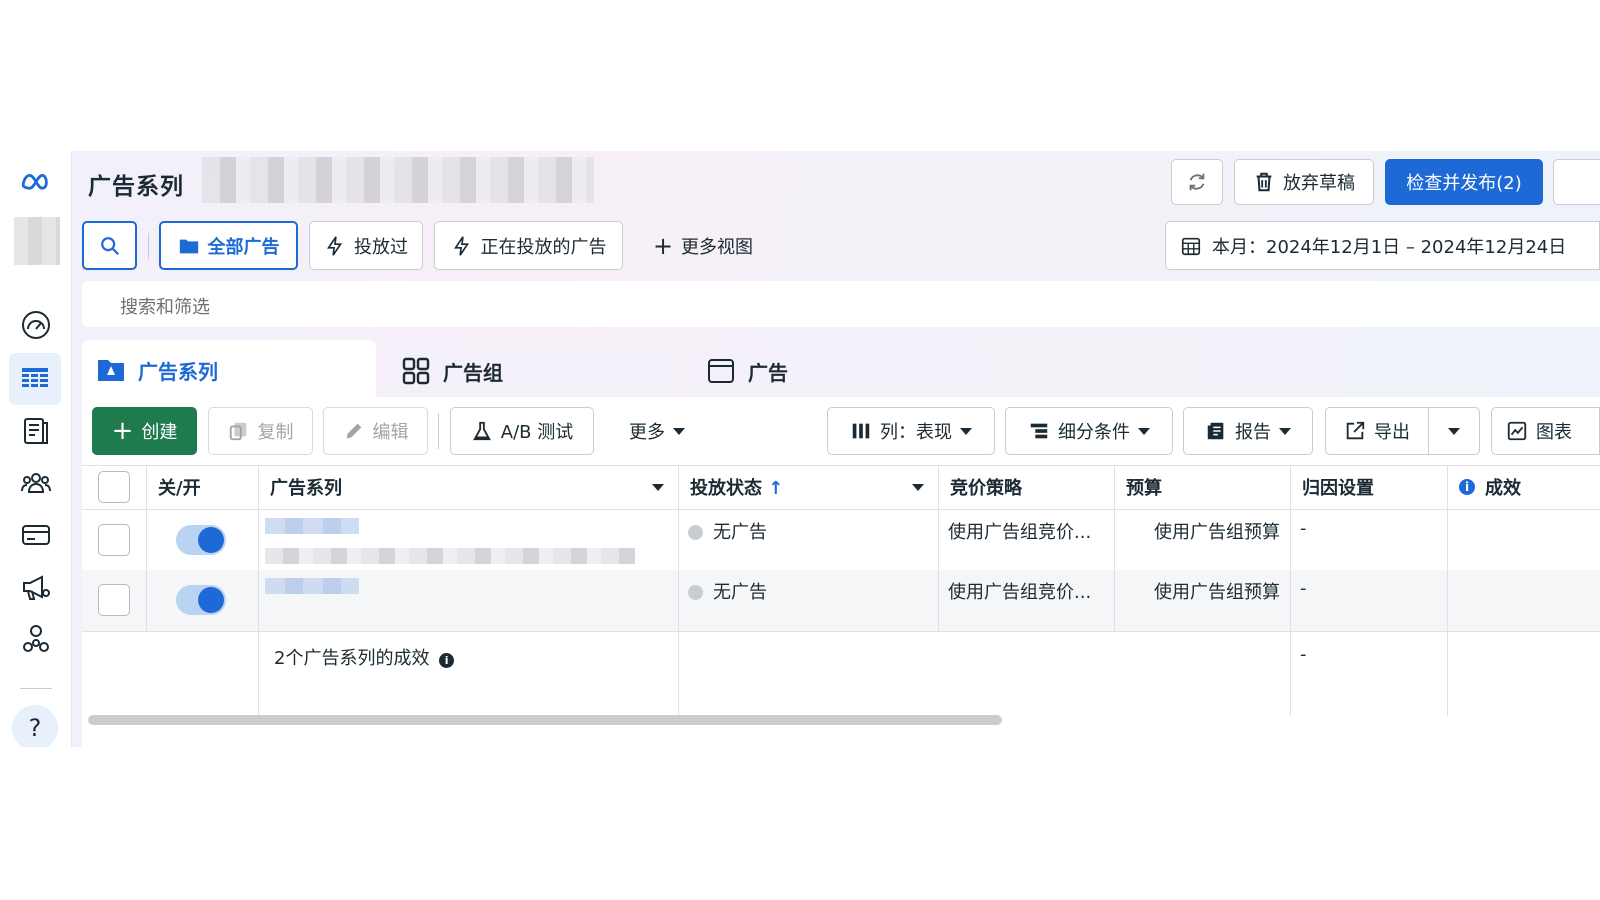 This screenshot has width=1600, height=900. I want to click on ad-window-icon, so click(721, 371).